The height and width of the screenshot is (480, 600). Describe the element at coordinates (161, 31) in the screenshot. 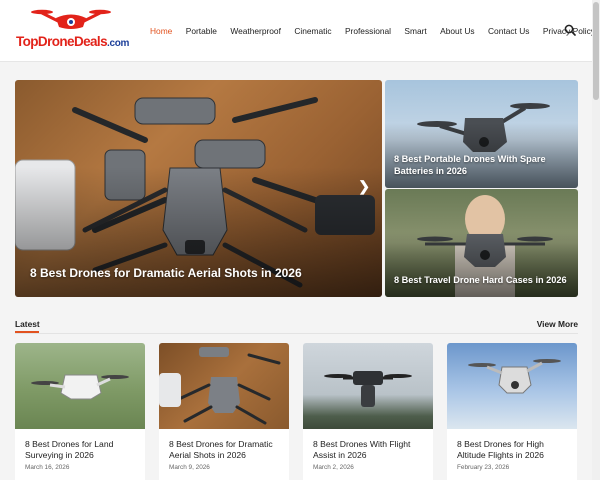

I see `nav-home: Home` at that location.